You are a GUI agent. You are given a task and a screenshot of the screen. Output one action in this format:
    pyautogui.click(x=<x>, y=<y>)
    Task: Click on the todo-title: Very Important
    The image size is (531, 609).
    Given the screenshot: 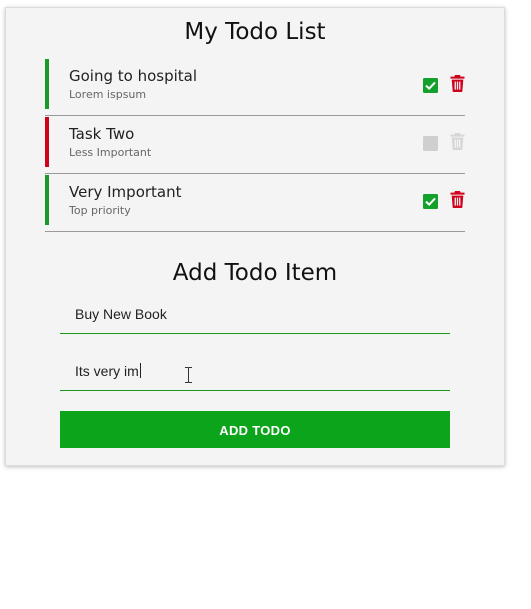 What is the action you would take?
    pyautogui.click(x=125, y=192)
    